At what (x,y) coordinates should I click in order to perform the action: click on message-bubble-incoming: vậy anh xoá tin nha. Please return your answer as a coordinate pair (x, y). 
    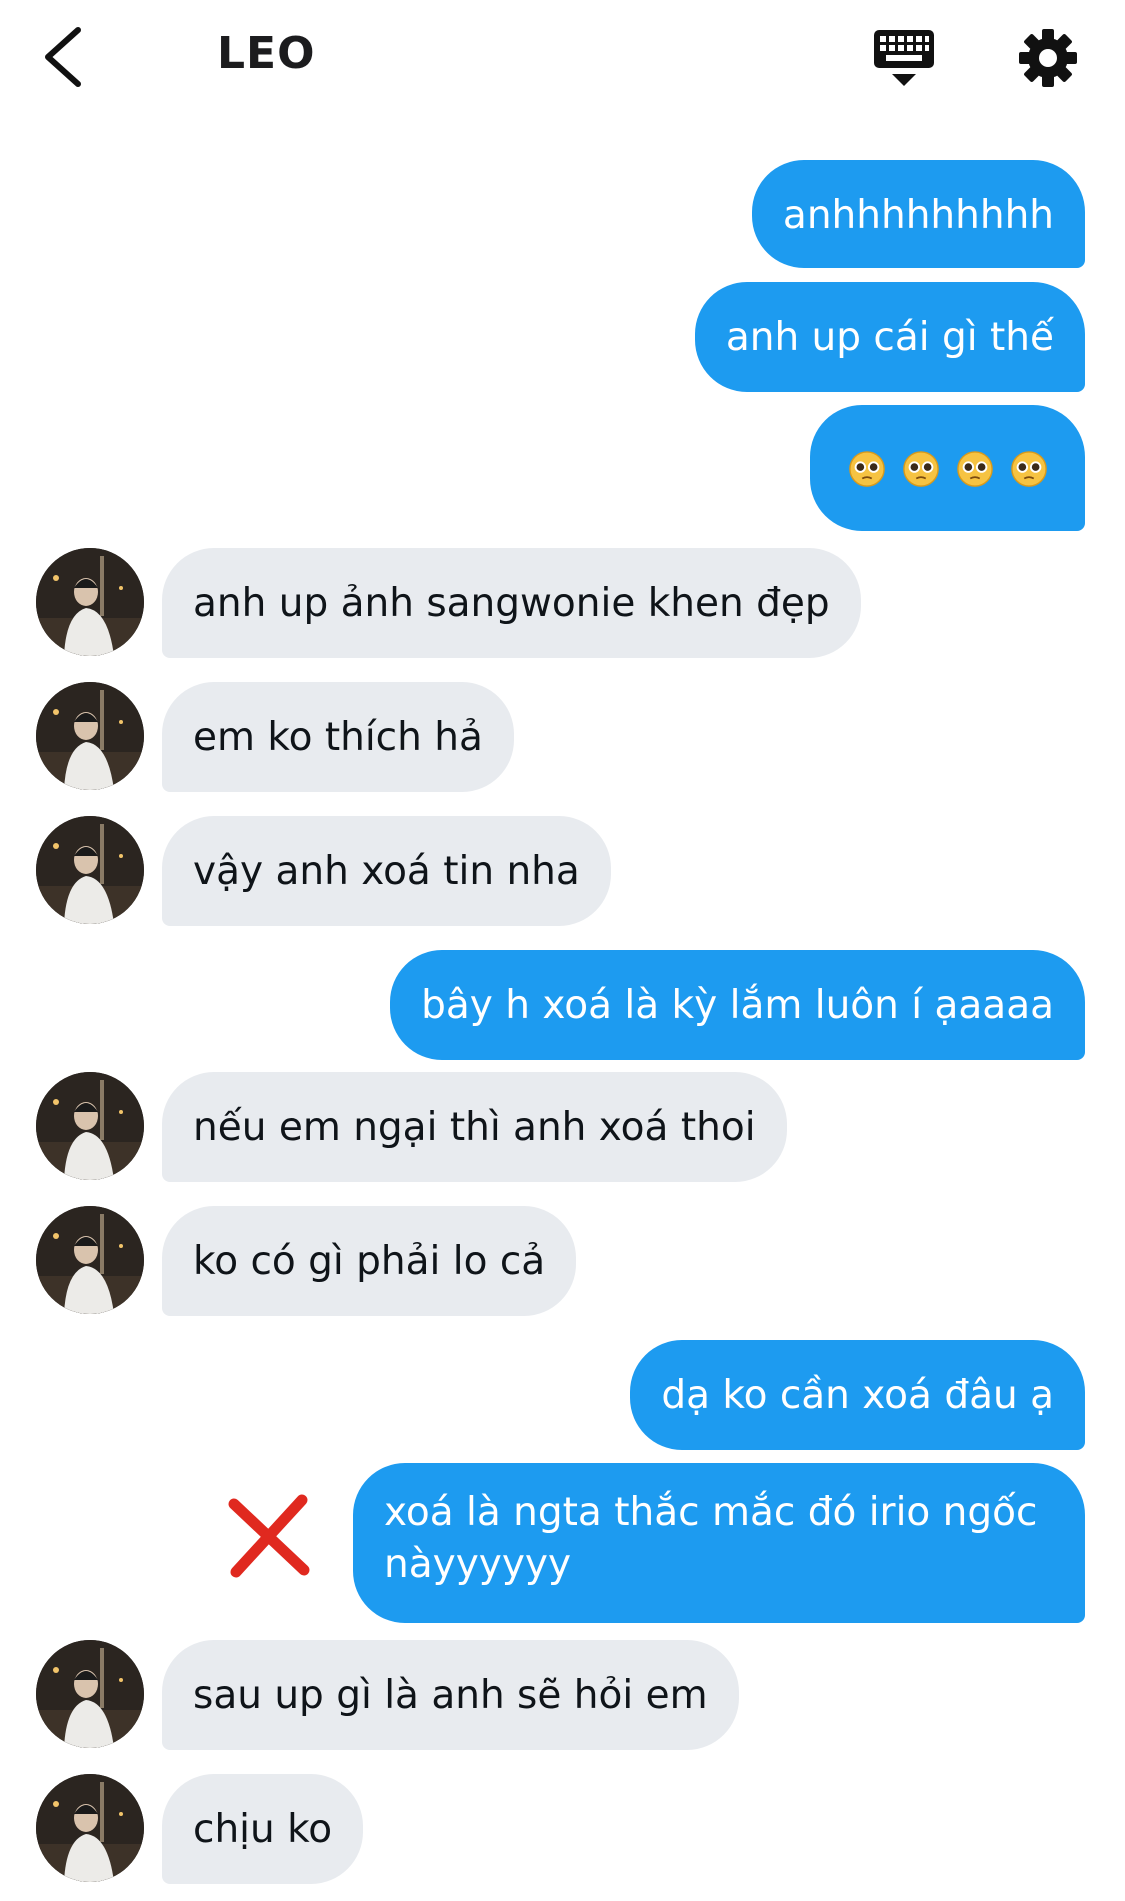
    Looking at the image, I should click on (386, 871).